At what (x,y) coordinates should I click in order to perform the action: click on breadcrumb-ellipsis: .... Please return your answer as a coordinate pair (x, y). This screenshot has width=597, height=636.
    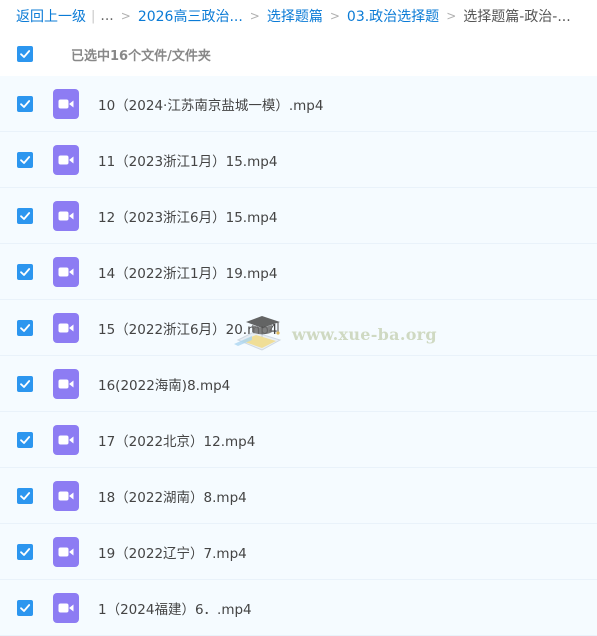
    Looking at the image, I should click on (106, 16).